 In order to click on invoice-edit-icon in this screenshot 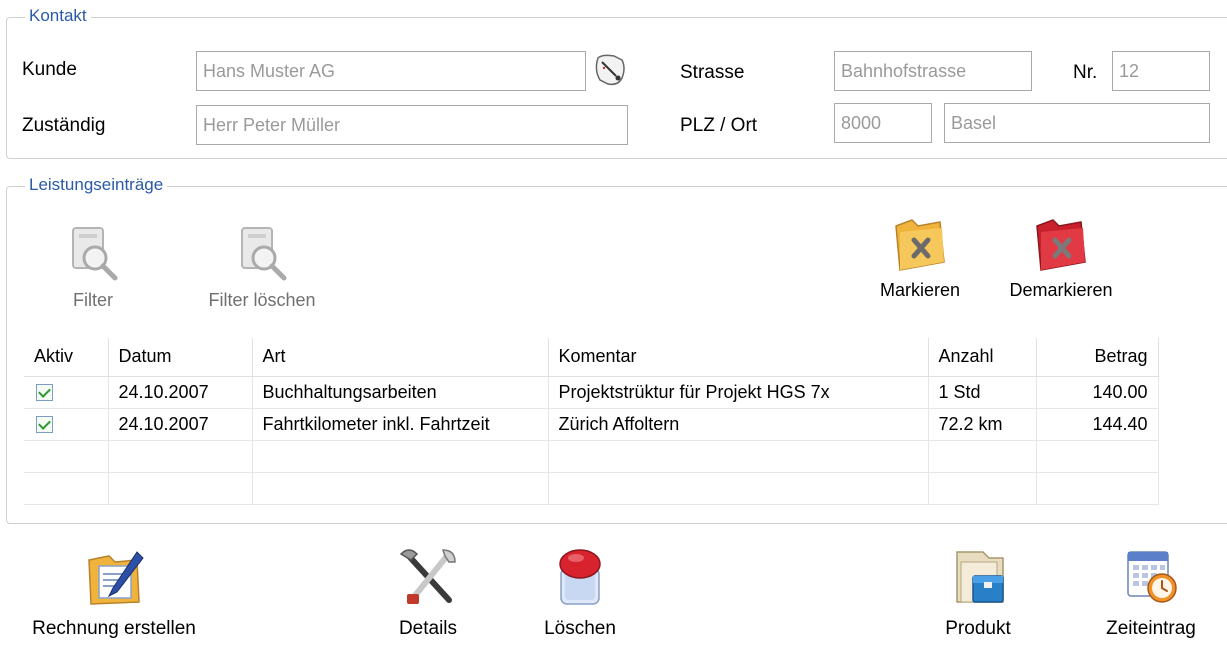, I will do `click(116, 578)`.